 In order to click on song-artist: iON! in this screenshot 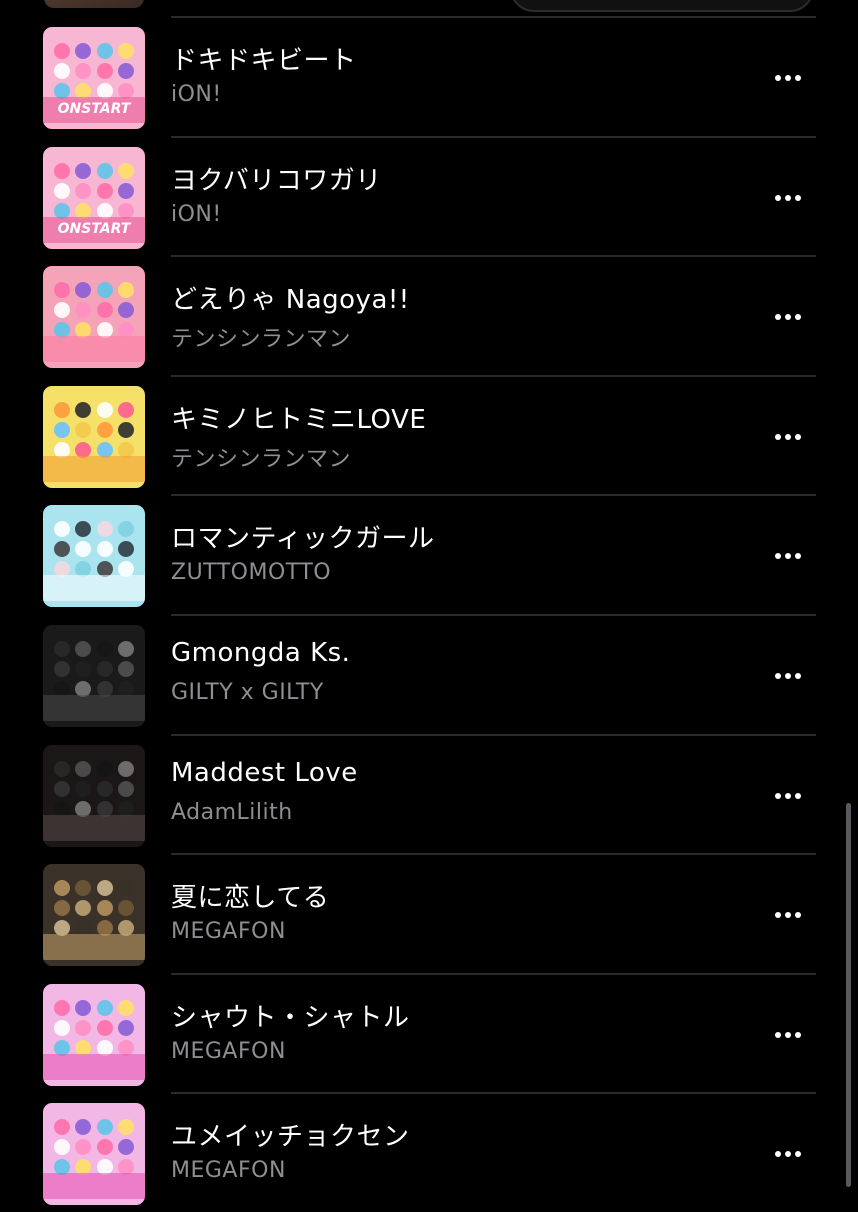, I will do `click(196, 214)`.